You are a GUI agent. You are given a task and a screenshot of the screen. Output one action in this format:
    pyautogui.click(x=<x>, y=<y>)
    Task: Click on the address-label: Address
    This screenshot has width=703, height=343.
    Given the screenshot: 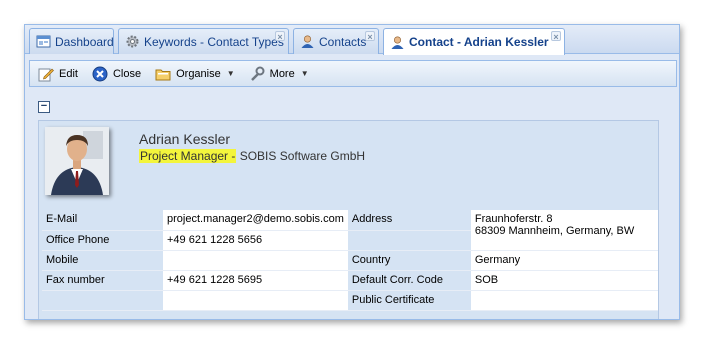 What is the action you would take?
    pyautogui.click(x=409, y=220)
    